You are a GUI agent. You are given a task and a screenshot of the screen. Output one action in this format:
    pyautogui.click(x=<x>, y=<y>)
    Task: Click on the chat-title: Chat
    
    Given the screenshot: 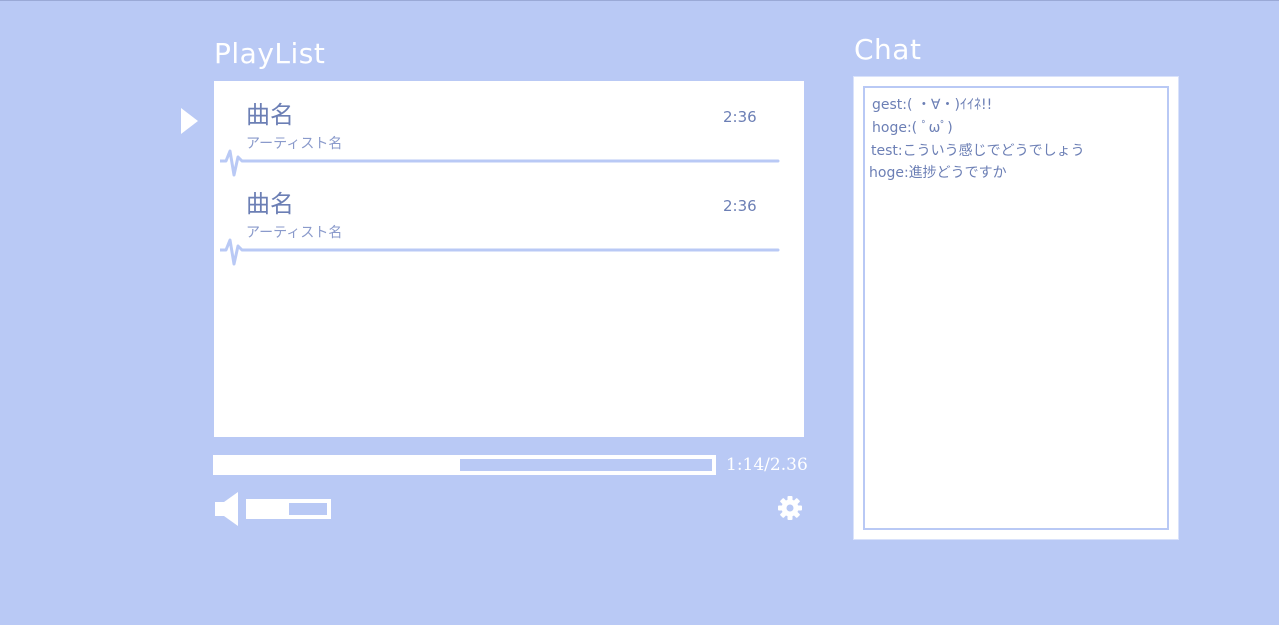 What is the action you would take?
    pyautogui.click(x=888, y=49)
    